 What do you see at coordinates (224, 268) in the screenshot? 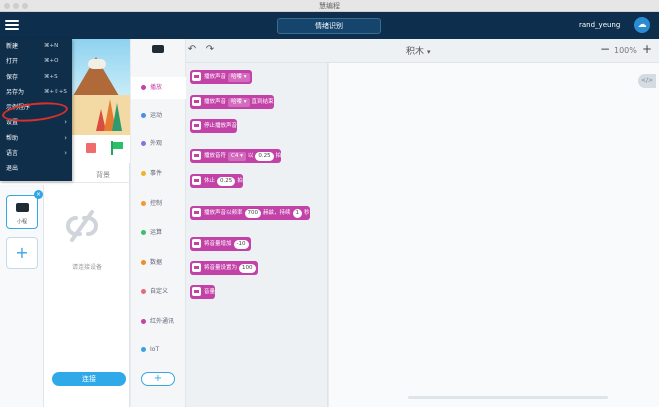
I see `code-block: 将音量设置为 100` at bounding box center [224, 268].